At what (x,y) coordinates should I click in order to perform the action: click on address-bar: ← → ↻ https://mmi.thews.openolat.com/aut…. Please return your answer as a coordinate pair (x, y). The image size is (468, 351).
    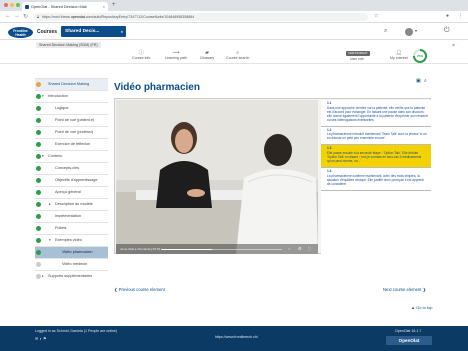
    Looking at the image, I should click on (234, 17).